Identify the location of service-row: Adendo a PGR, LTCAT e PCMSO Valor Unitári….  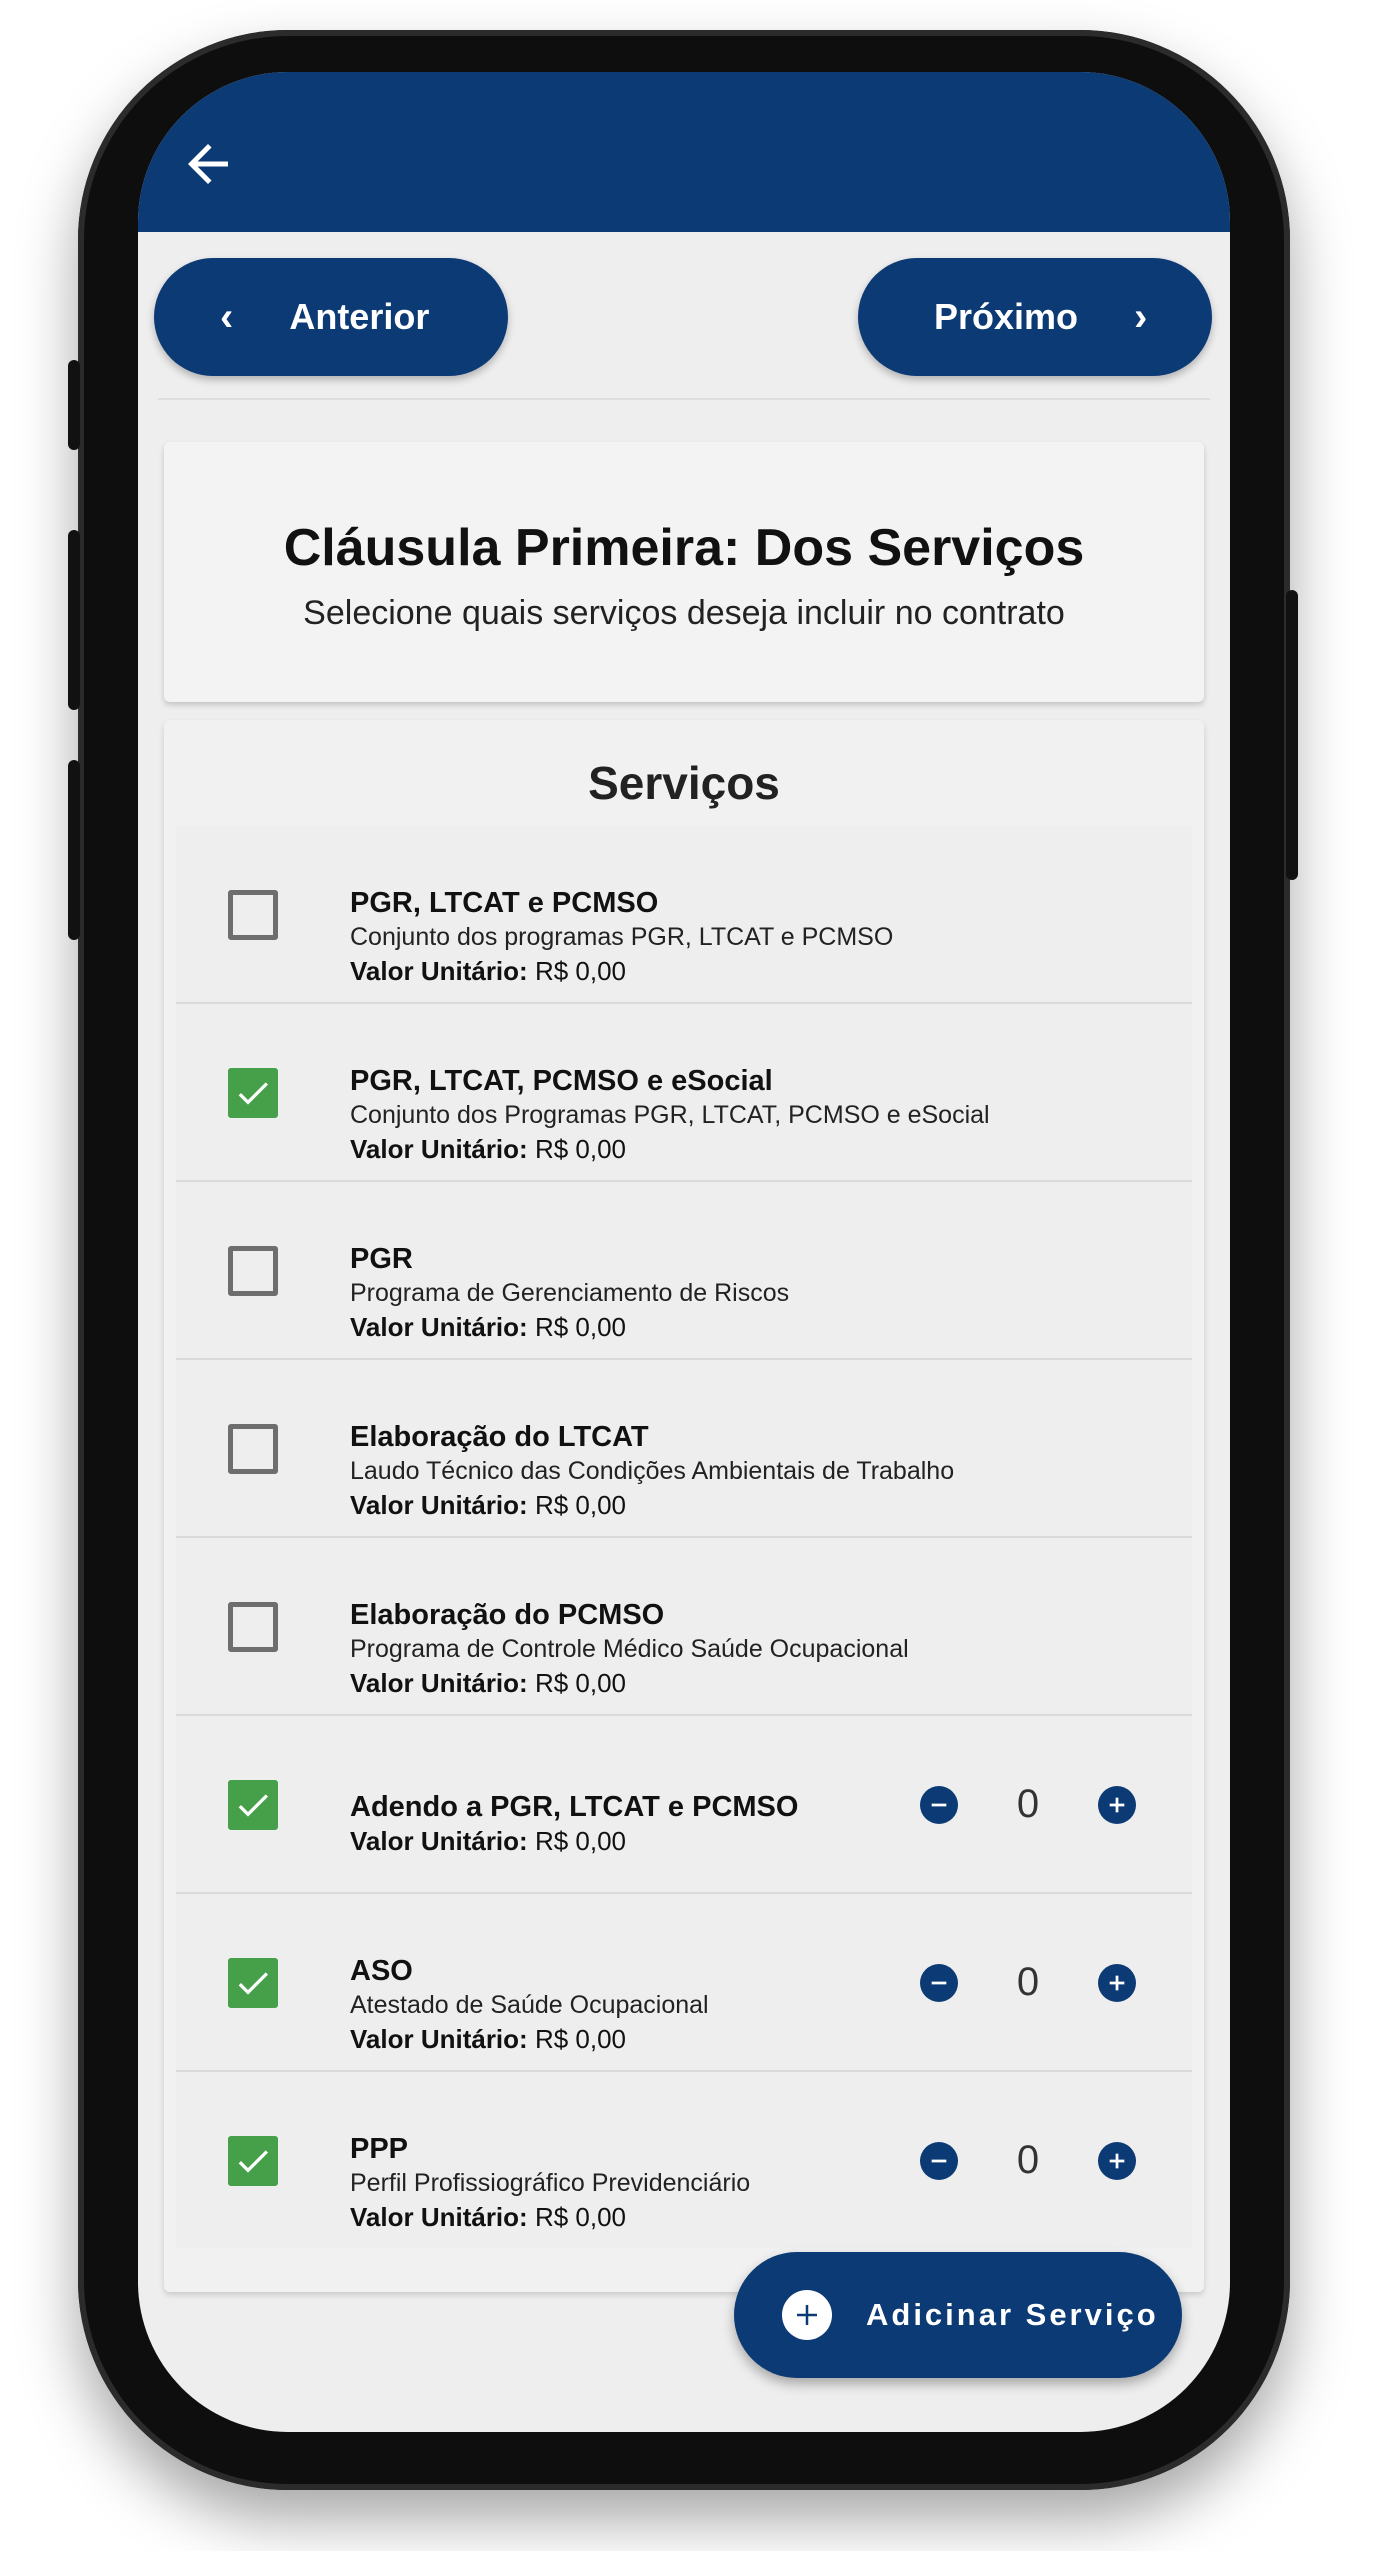
(684, 1805).